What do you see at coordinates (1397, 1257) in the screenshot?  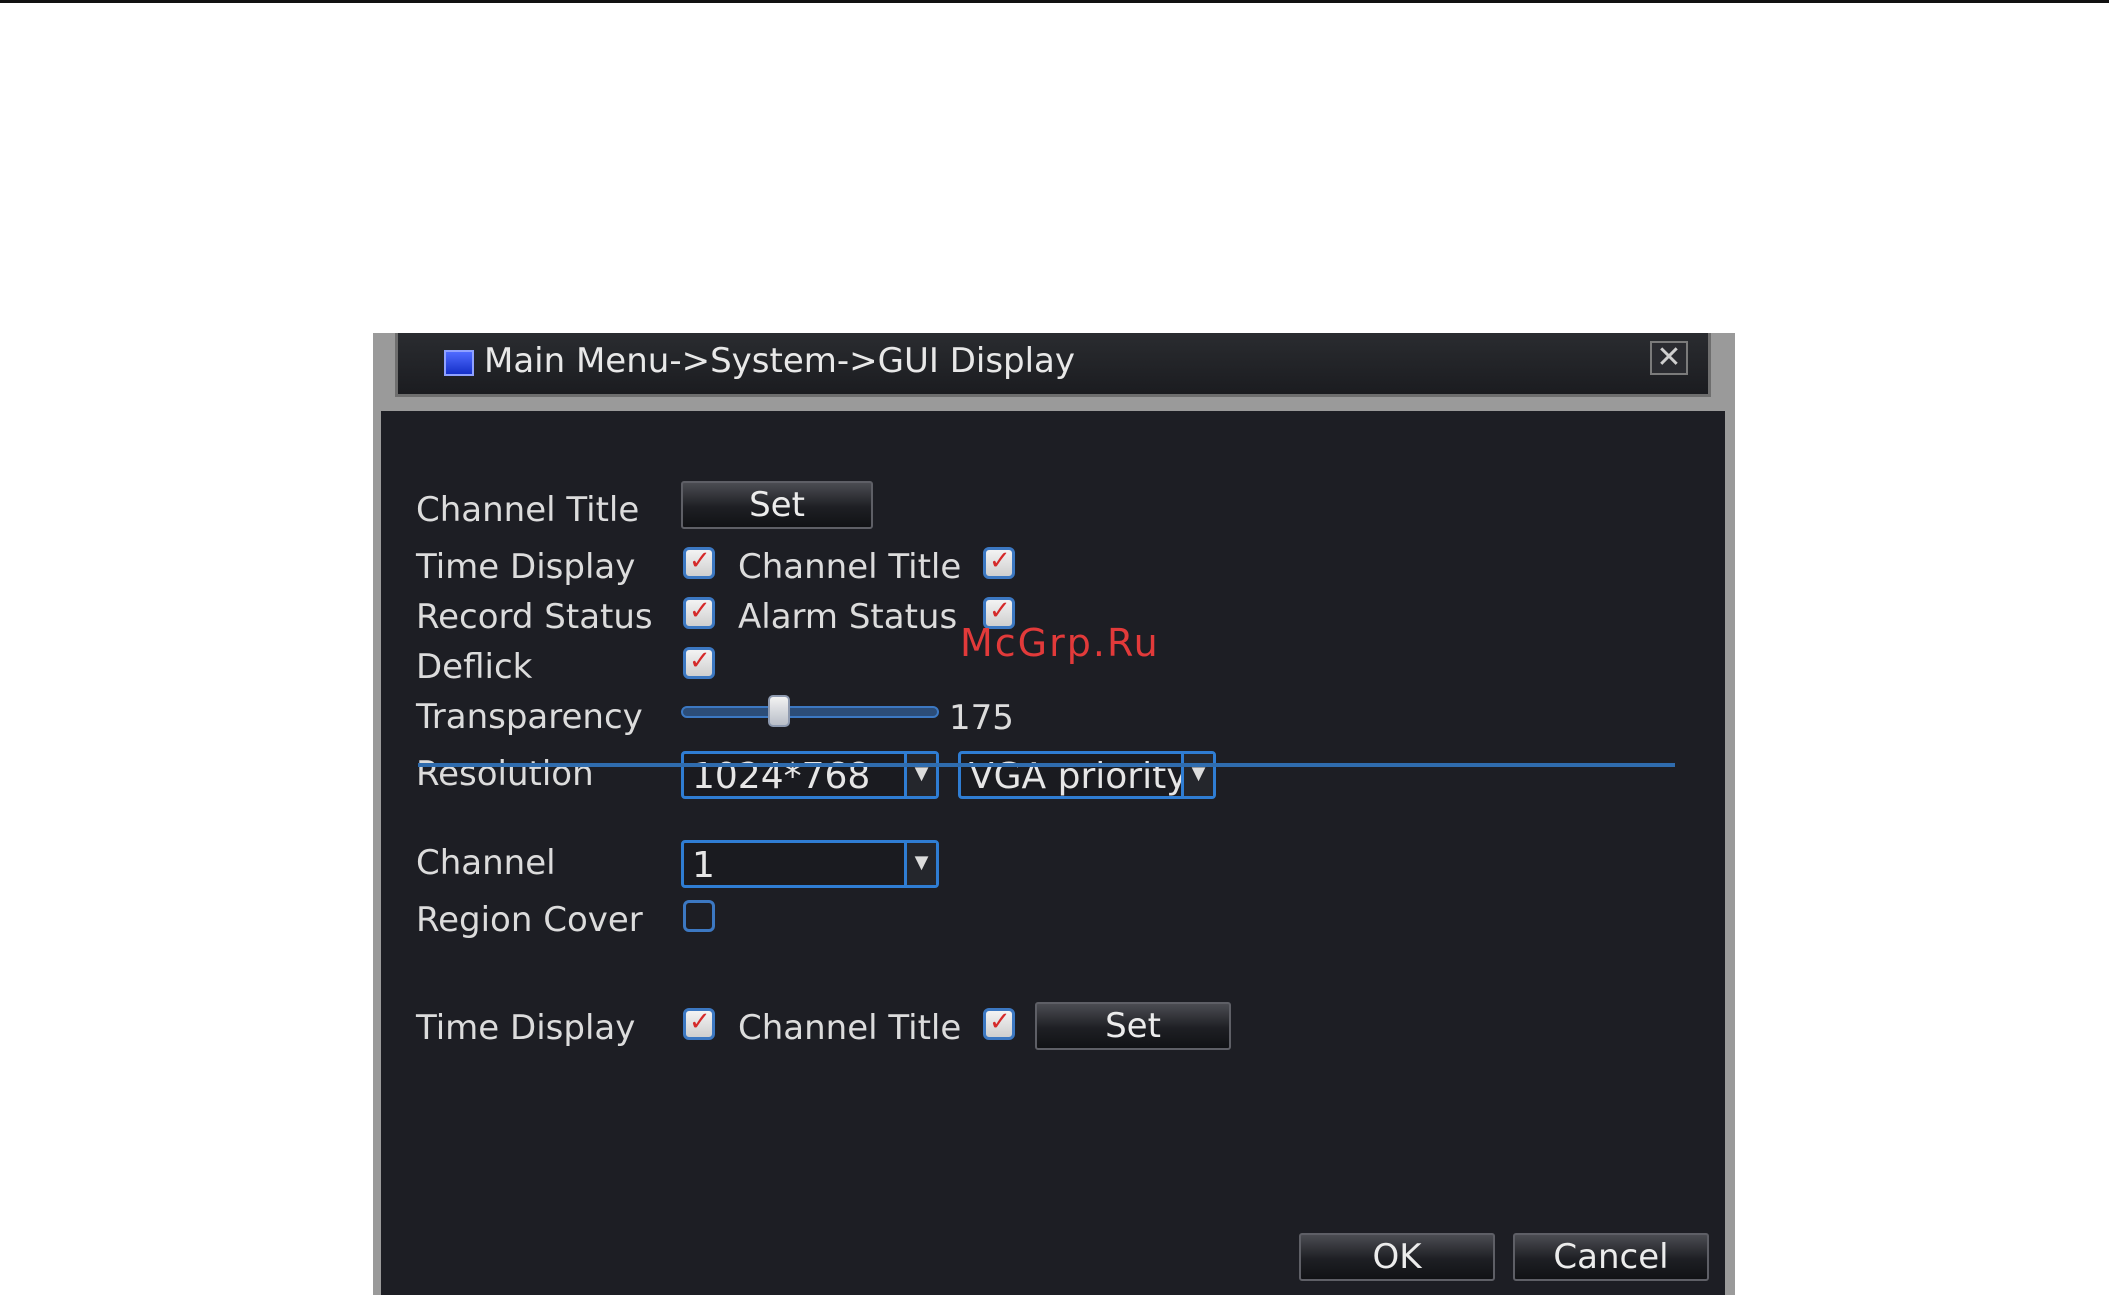 I see `ok-button: OK` at bounding box center [1397, 1257].